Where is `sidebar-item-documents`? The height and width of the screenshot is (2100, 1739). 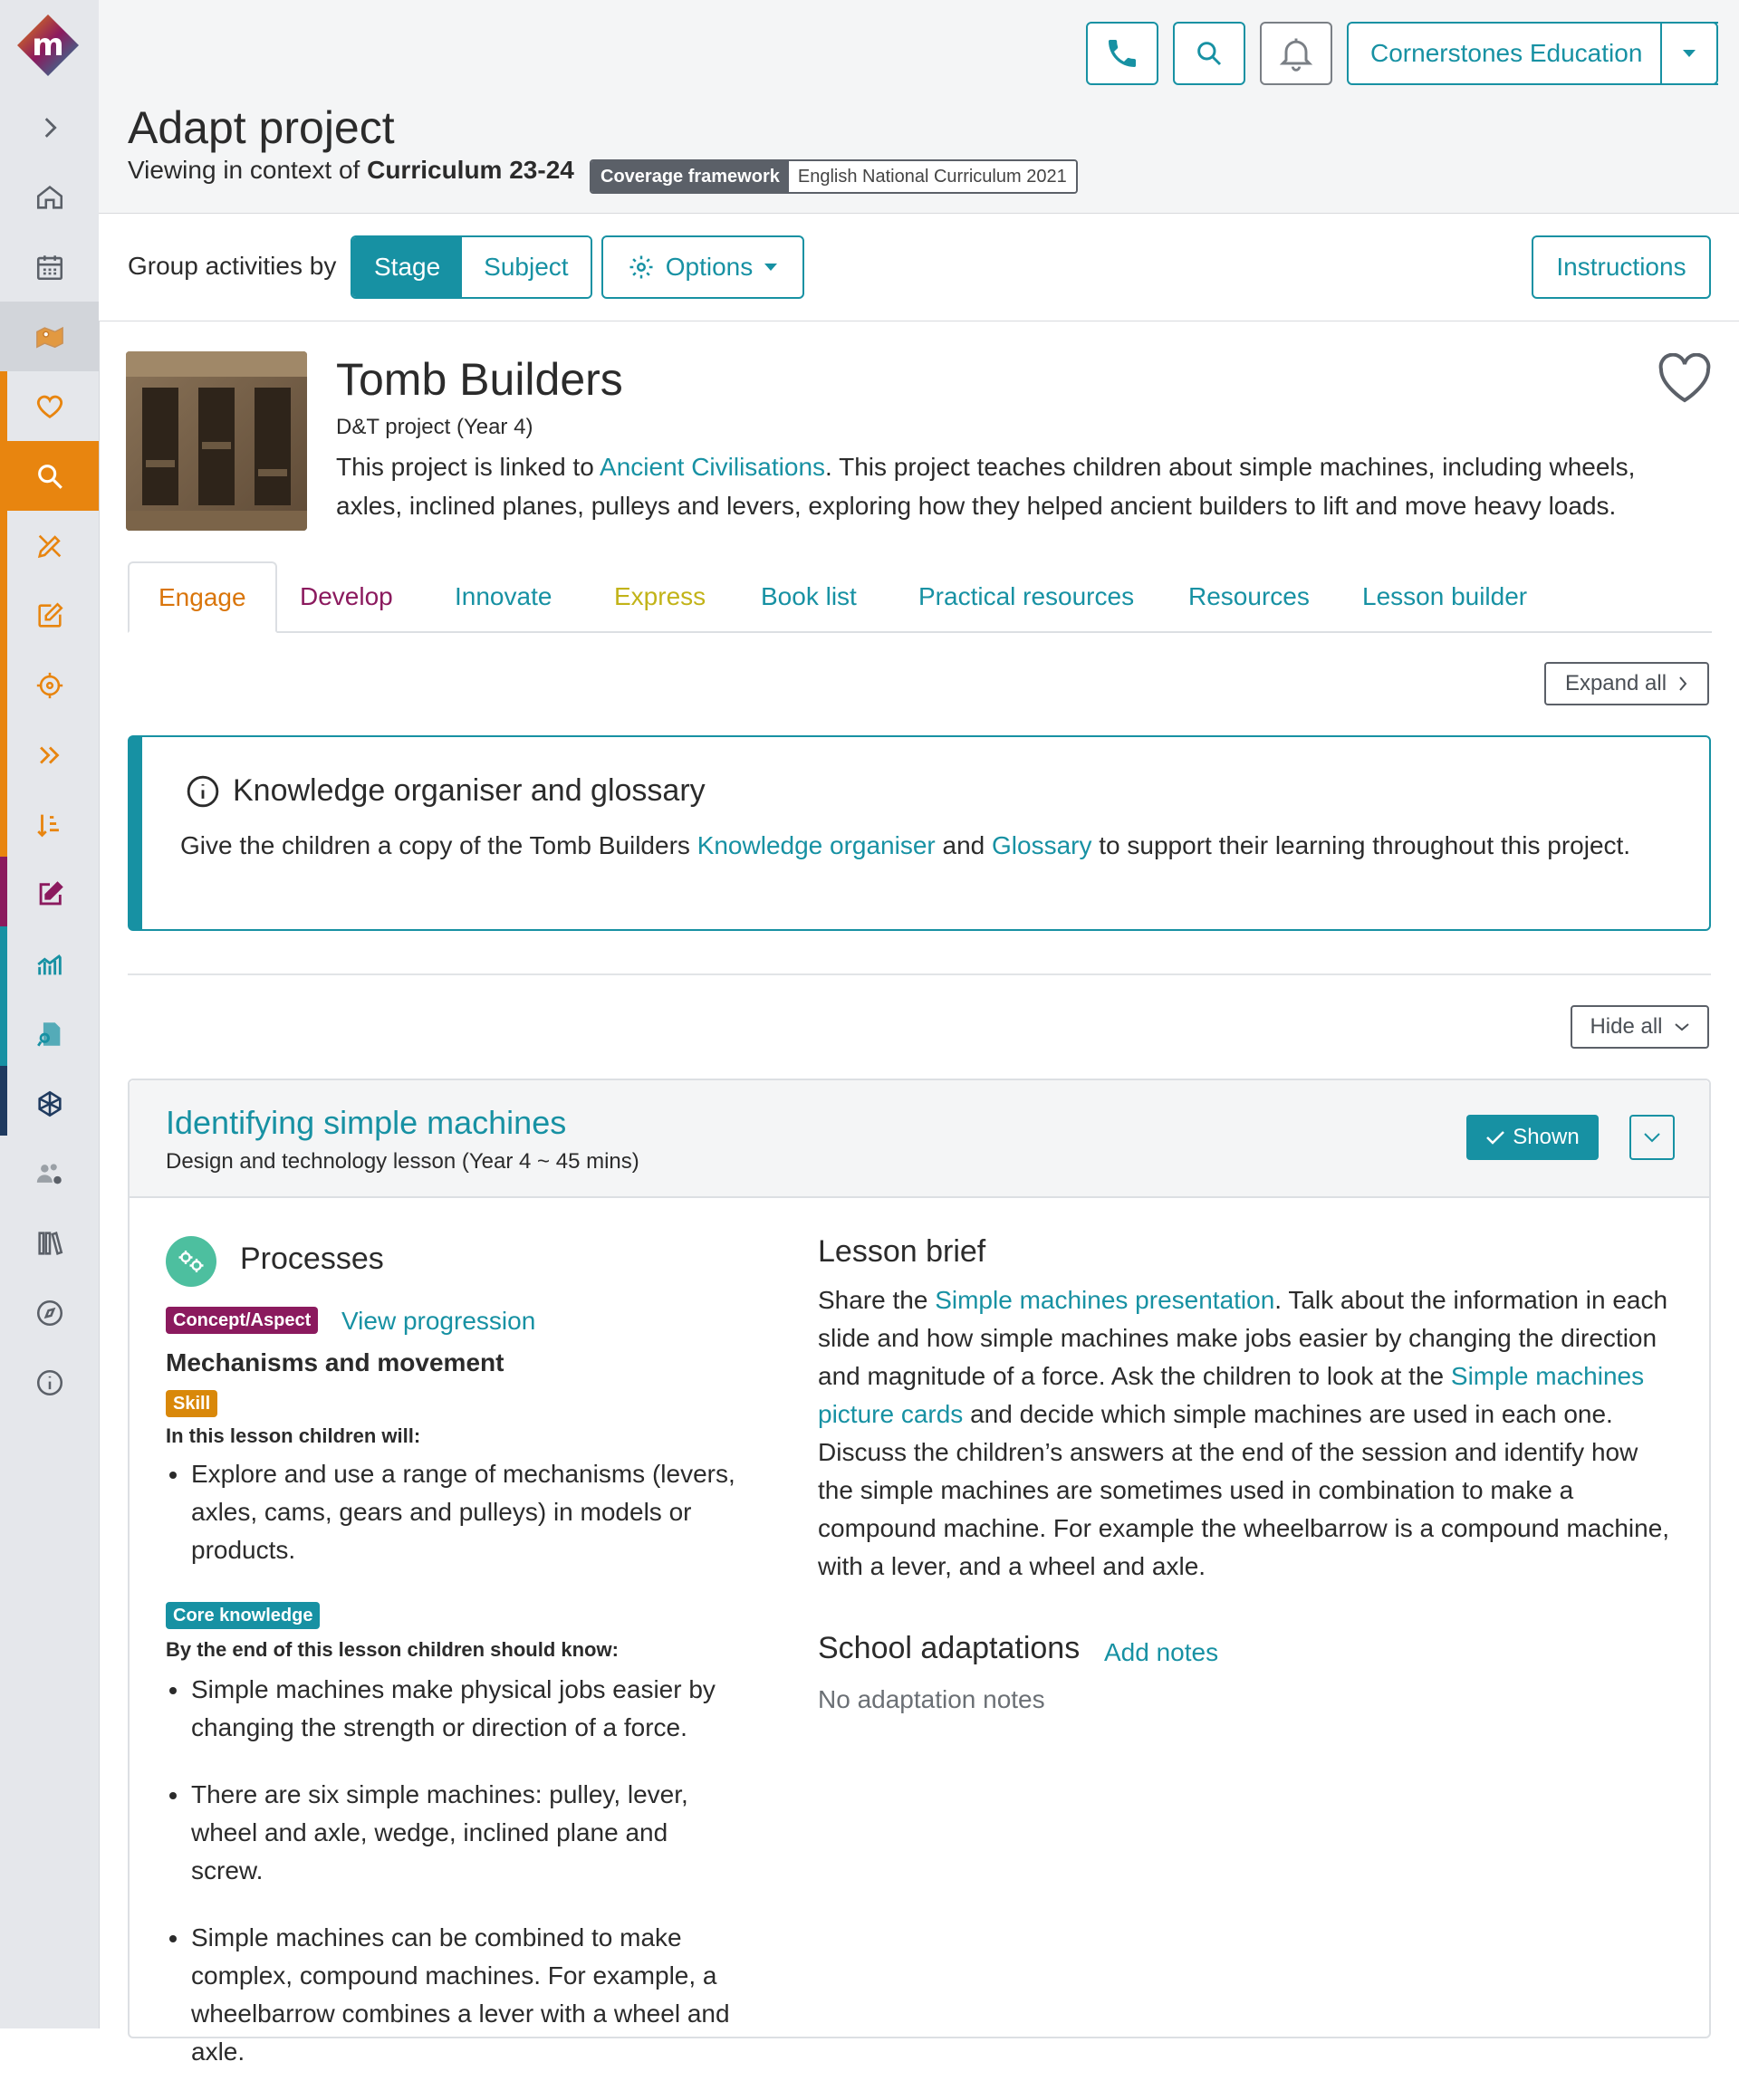 sidebar-item-documents is located at coordinates (49, 1034).